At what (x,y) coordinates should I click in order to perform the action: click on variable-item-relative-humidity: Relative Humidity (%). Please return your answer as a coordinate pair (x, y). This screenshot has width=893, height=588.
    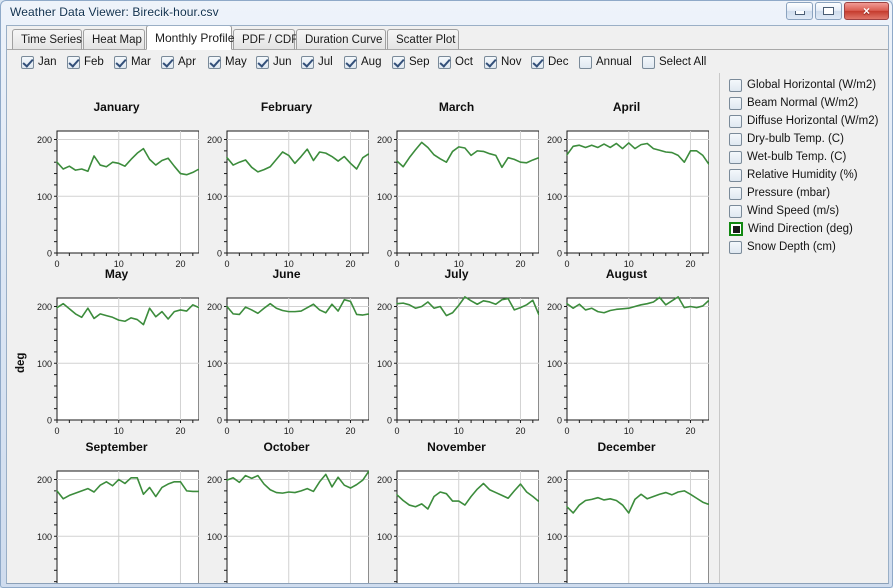
    Looking at the image, I should click on (804, 175).